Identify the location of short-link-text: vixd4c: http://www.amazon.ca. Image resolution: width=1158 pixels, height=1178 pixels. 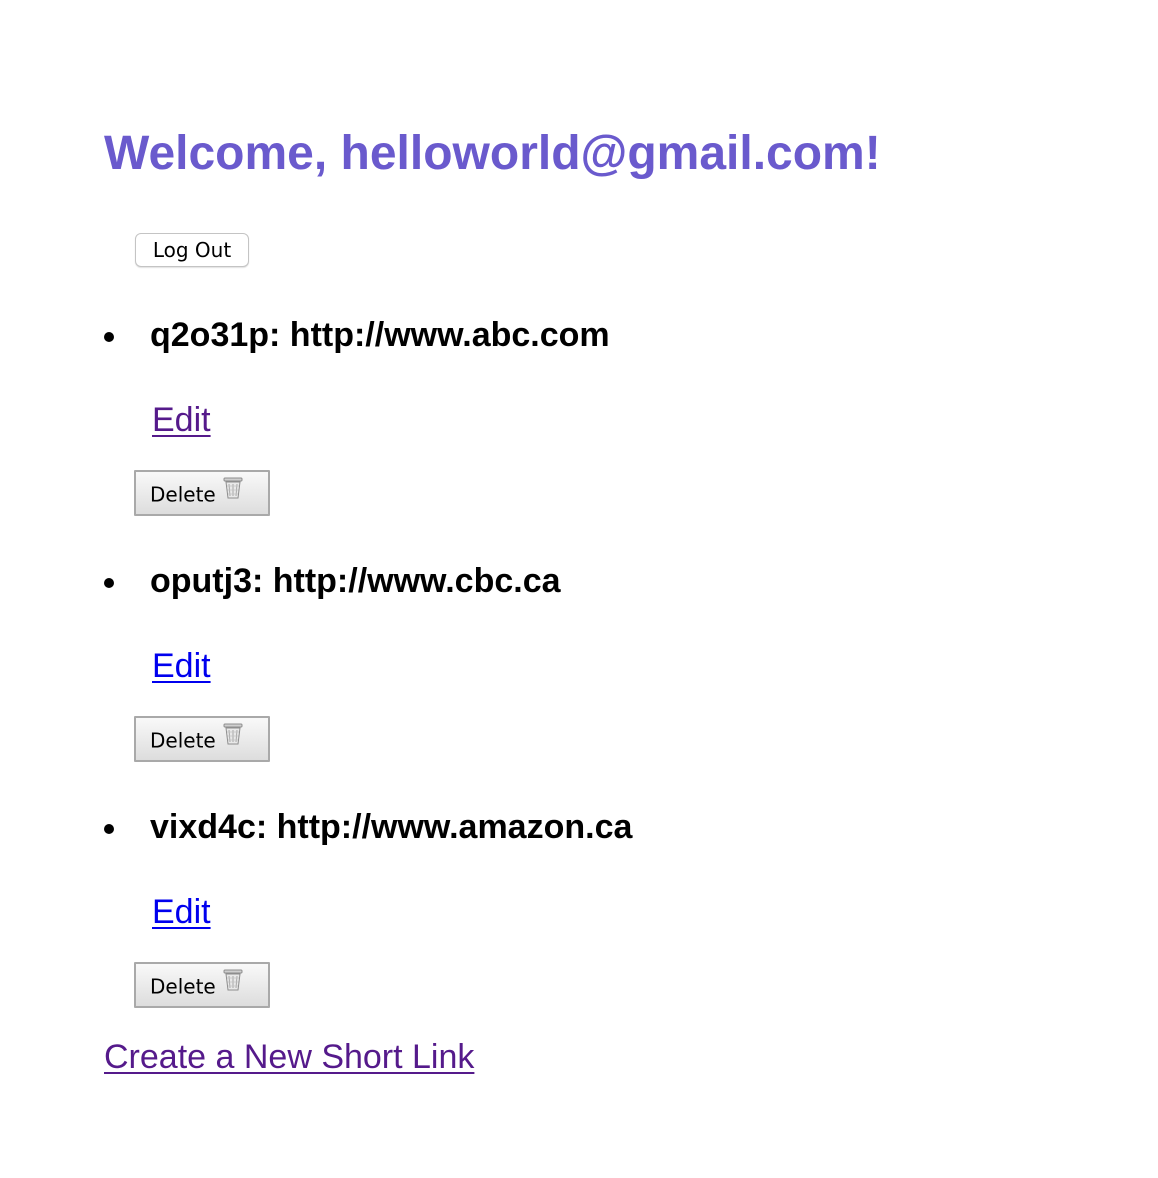
(391, 827).